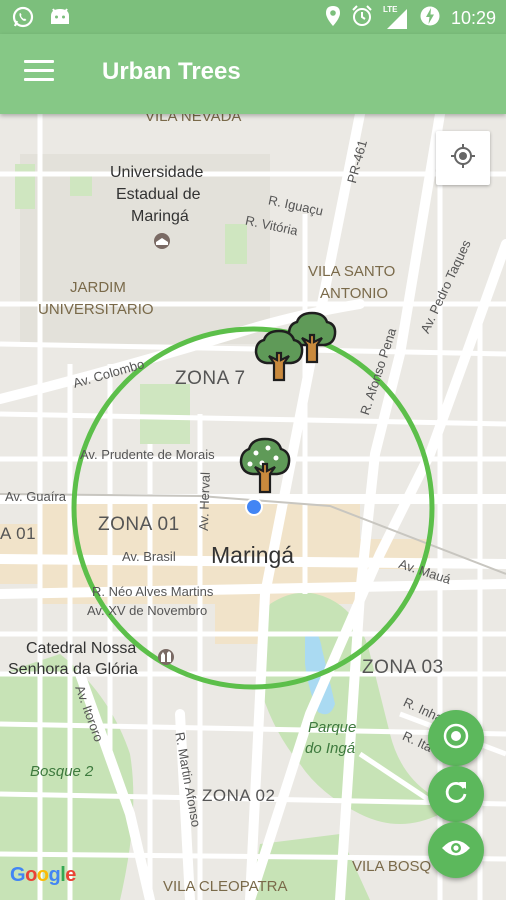 The height and width of the screenshot is (900, 506). I want to click on label-universidade-line2: Estadual de, so click(158, 194).